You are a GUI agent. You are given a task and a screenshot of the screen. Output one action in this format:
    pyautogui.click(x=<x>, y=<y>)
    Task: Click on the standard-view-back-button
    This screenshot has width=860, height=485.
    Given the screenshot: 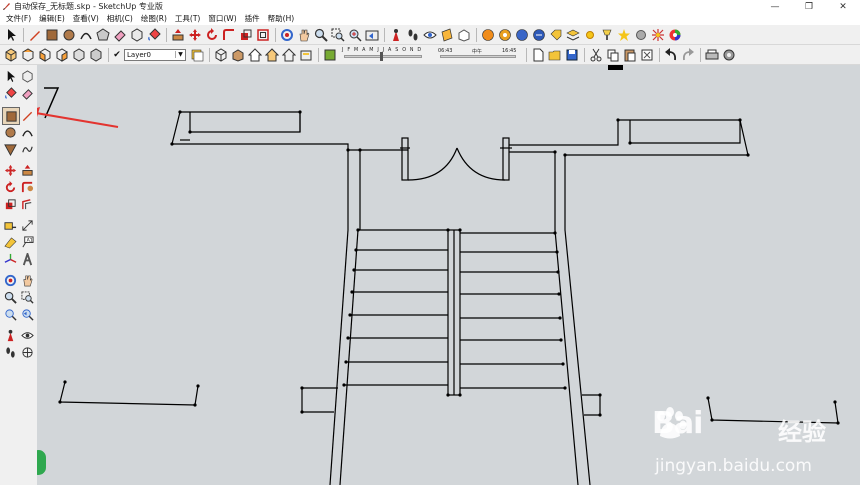 What is the action you would take?
    pyautogui.click(x=79, y=55)
    